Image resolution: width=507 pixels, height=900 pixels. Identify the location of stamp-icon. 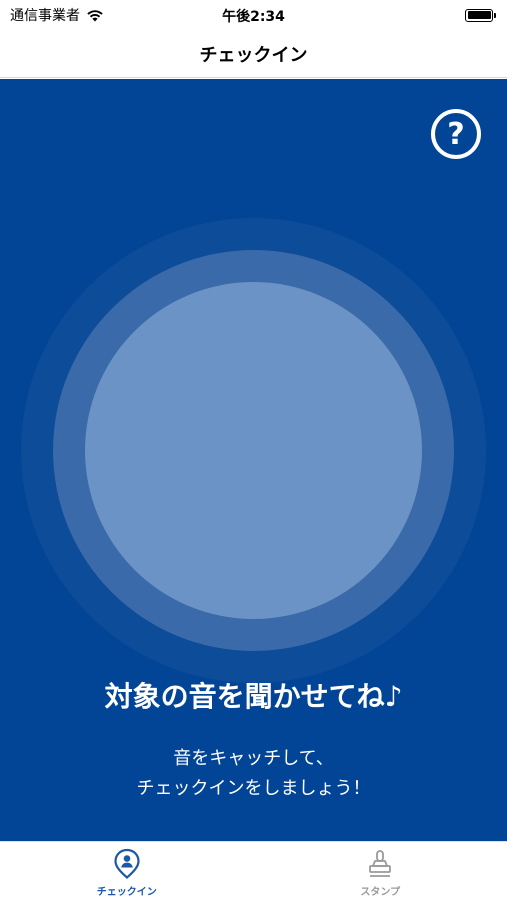
(380, 863).